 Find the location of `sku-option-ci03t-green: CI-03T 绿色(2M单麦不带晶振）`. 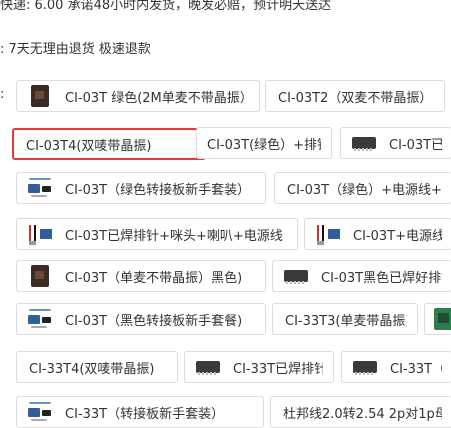

sku-option-ci03t-green: CI-03T 绿色(2M单麦不带晶振） is located at coordinates (138, 96).